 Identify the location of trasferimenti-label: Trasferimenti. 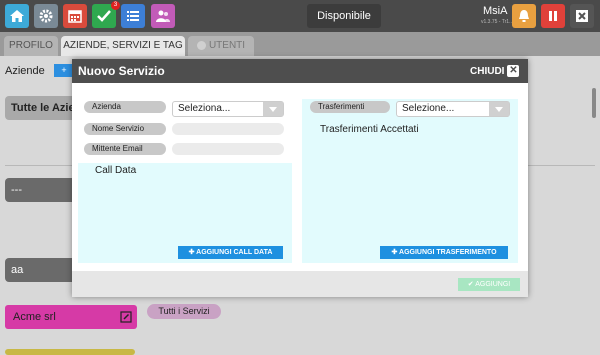
(350, 107).